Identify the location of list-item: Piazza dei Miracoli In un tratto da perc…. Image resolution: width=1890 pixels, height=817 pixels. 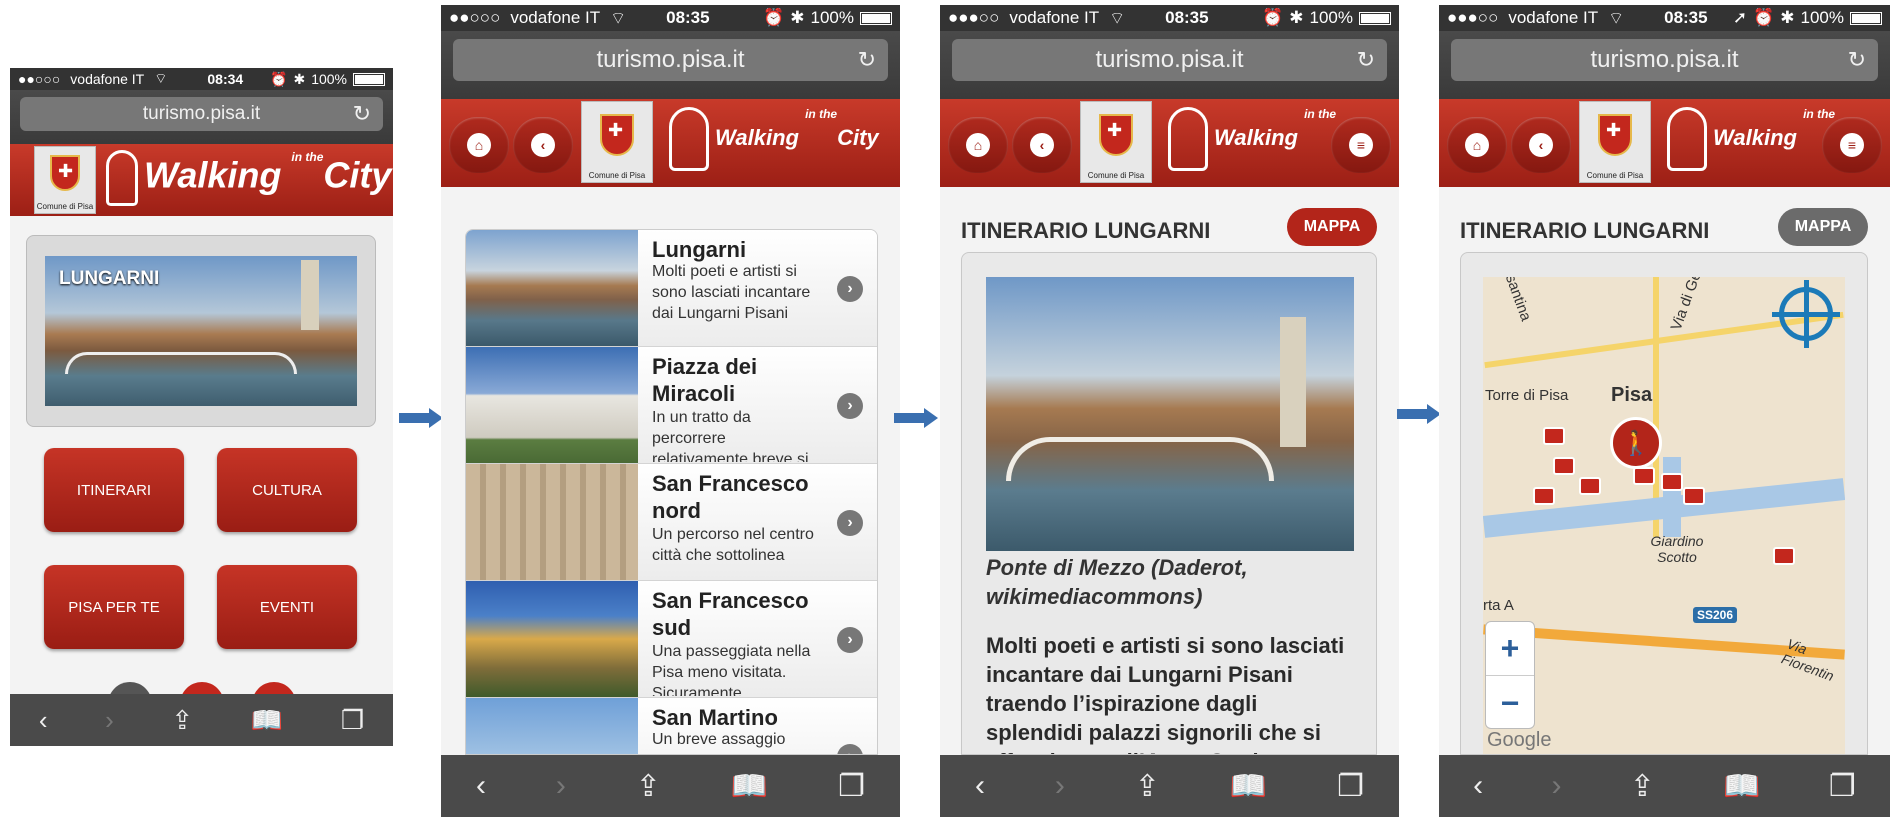
(671, 405).